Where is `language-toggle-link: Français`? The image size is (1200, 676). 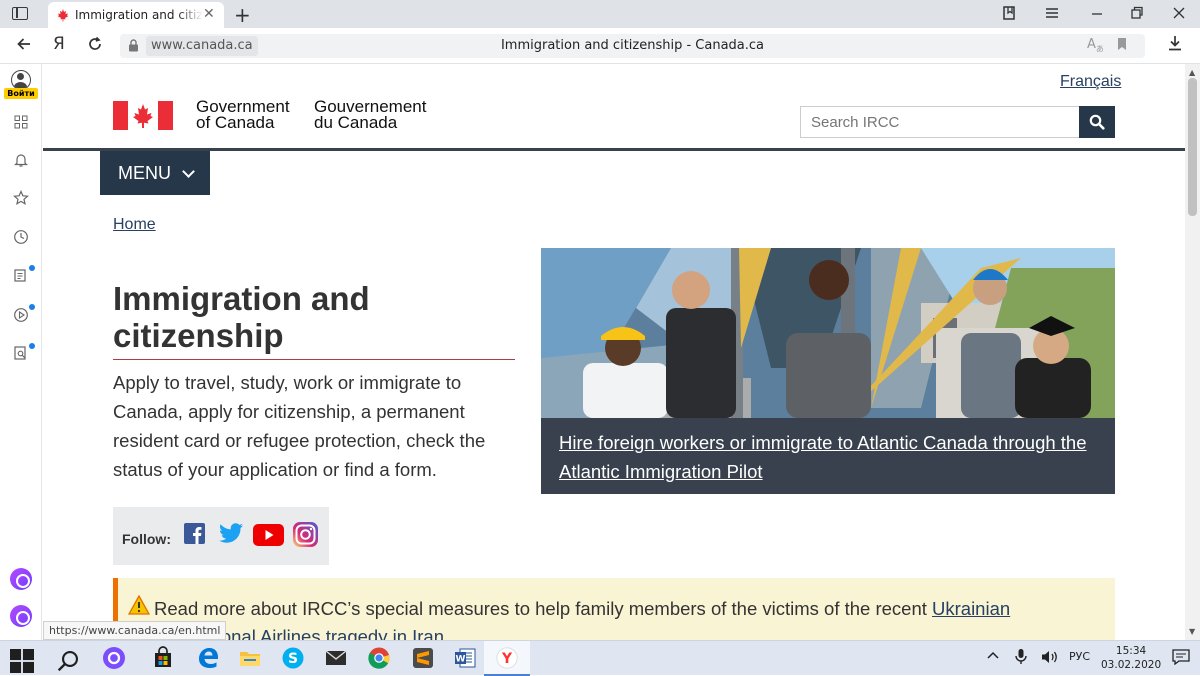 language-toggle-link: Français is located at coordinates (1090, 82).